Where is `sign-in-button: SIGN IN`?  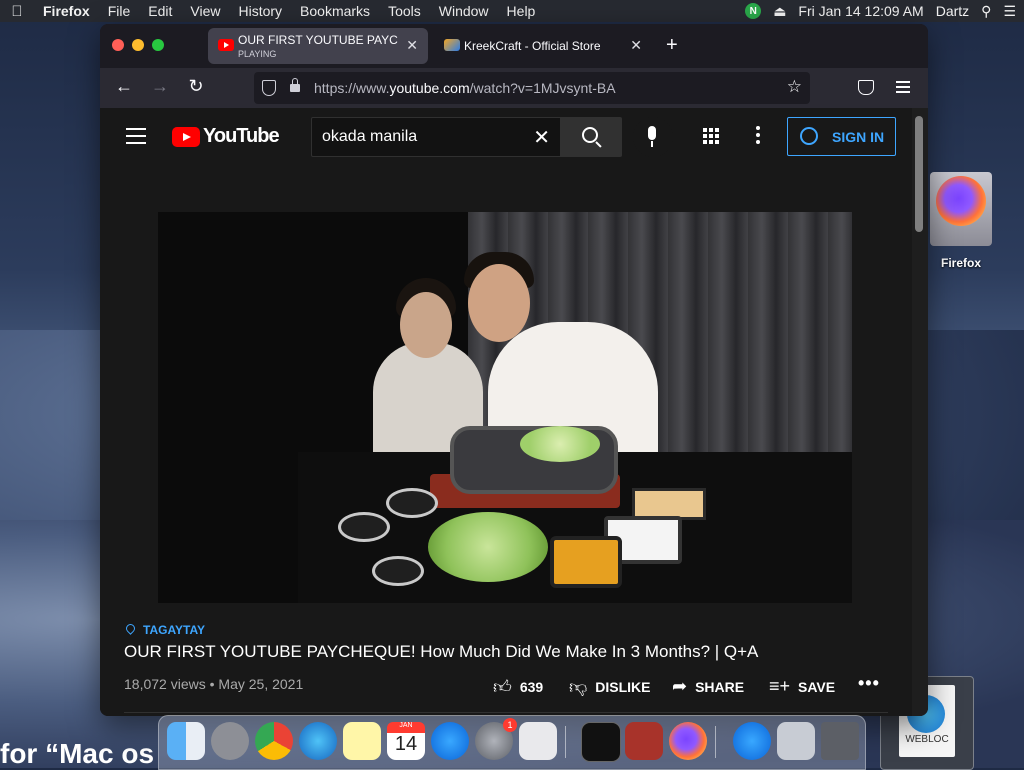
sign-in-button: SIGN IN is located at coordinates (841, 136).